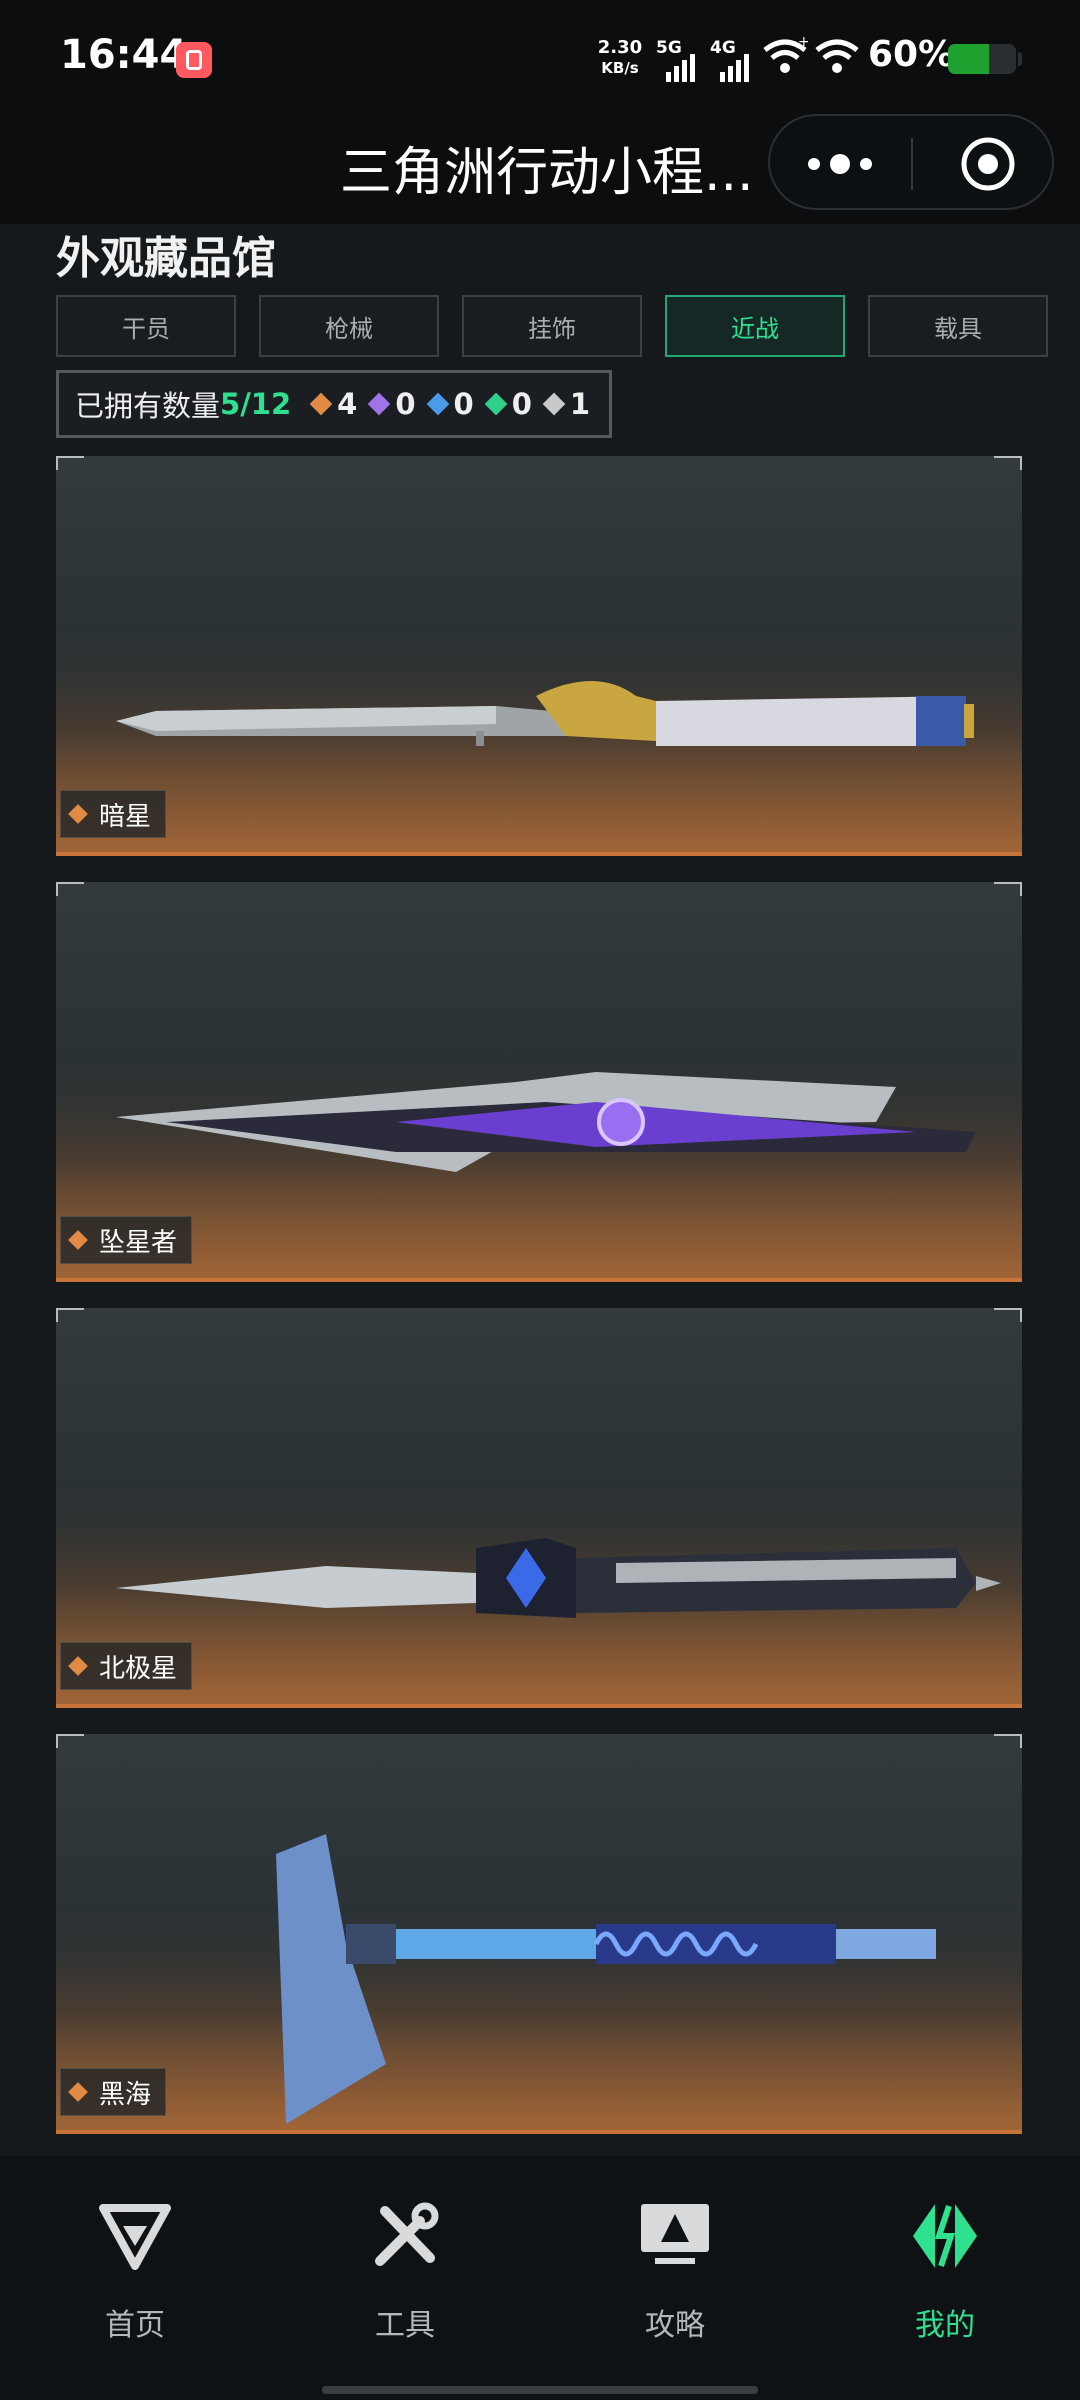 This screenshot has height=2400, width=1080. I want to click on card-name-tag: 暗星, so click(113, 814).